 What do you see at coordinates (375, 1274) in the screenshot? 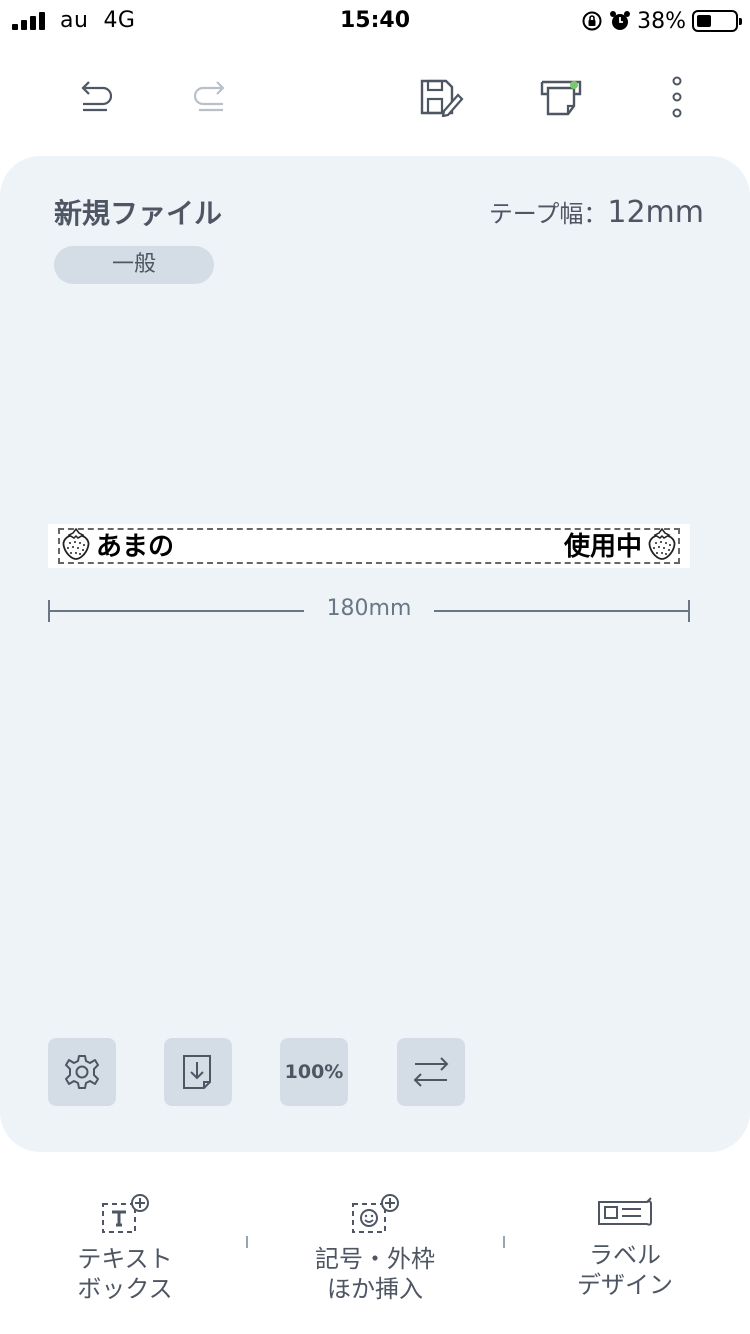
I see `nav-symbol-insert-label: 記号・外枠 ほか挿入` at bounding box center [375, 1274].